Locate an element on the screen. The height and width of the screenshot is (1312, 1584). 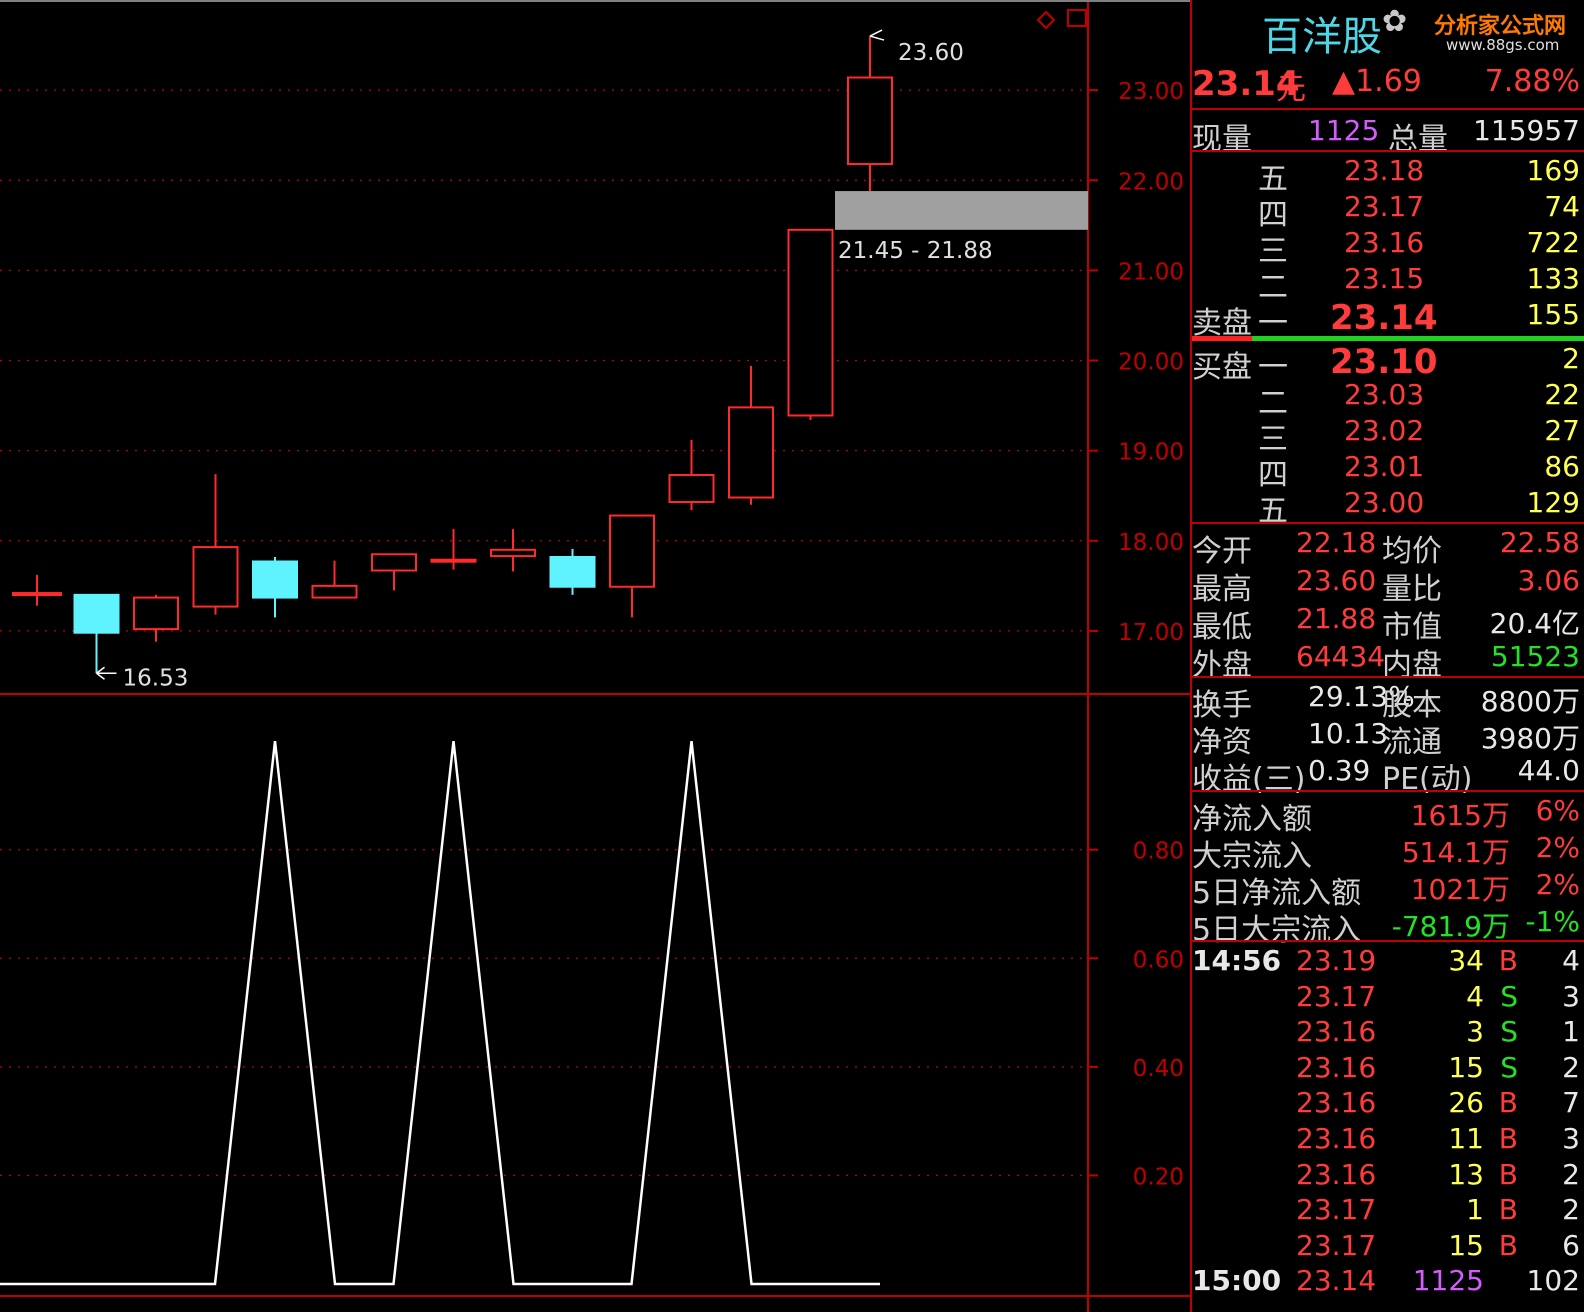
order-book-row: 卖盘一 23.14 155 is located at coordinates (1386, 319).